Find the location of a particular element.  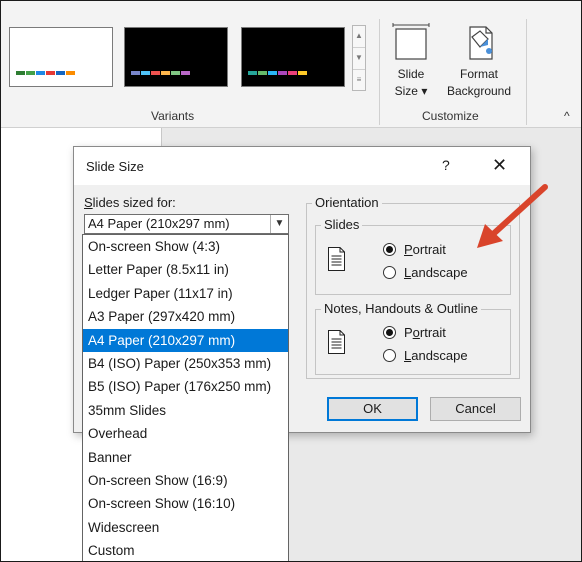

format-background-label-1: Format is located at coordinates (478, 74).